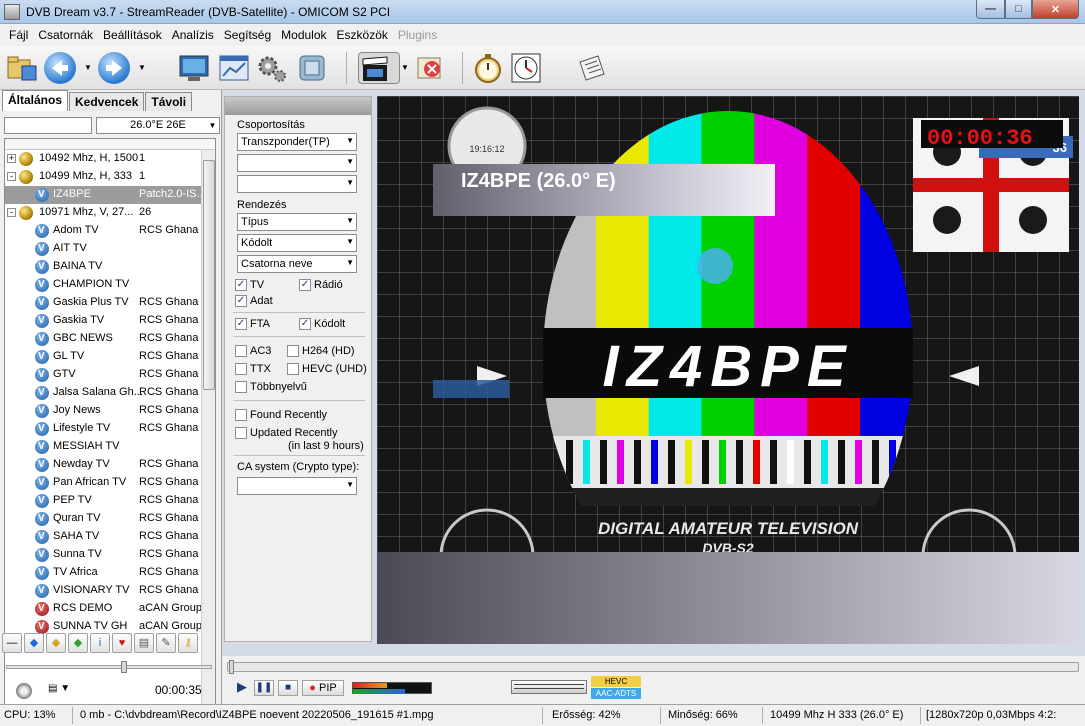 The height and width of the screenshot is (726, 1085). I want to click on volume-track, so click(109, 667).